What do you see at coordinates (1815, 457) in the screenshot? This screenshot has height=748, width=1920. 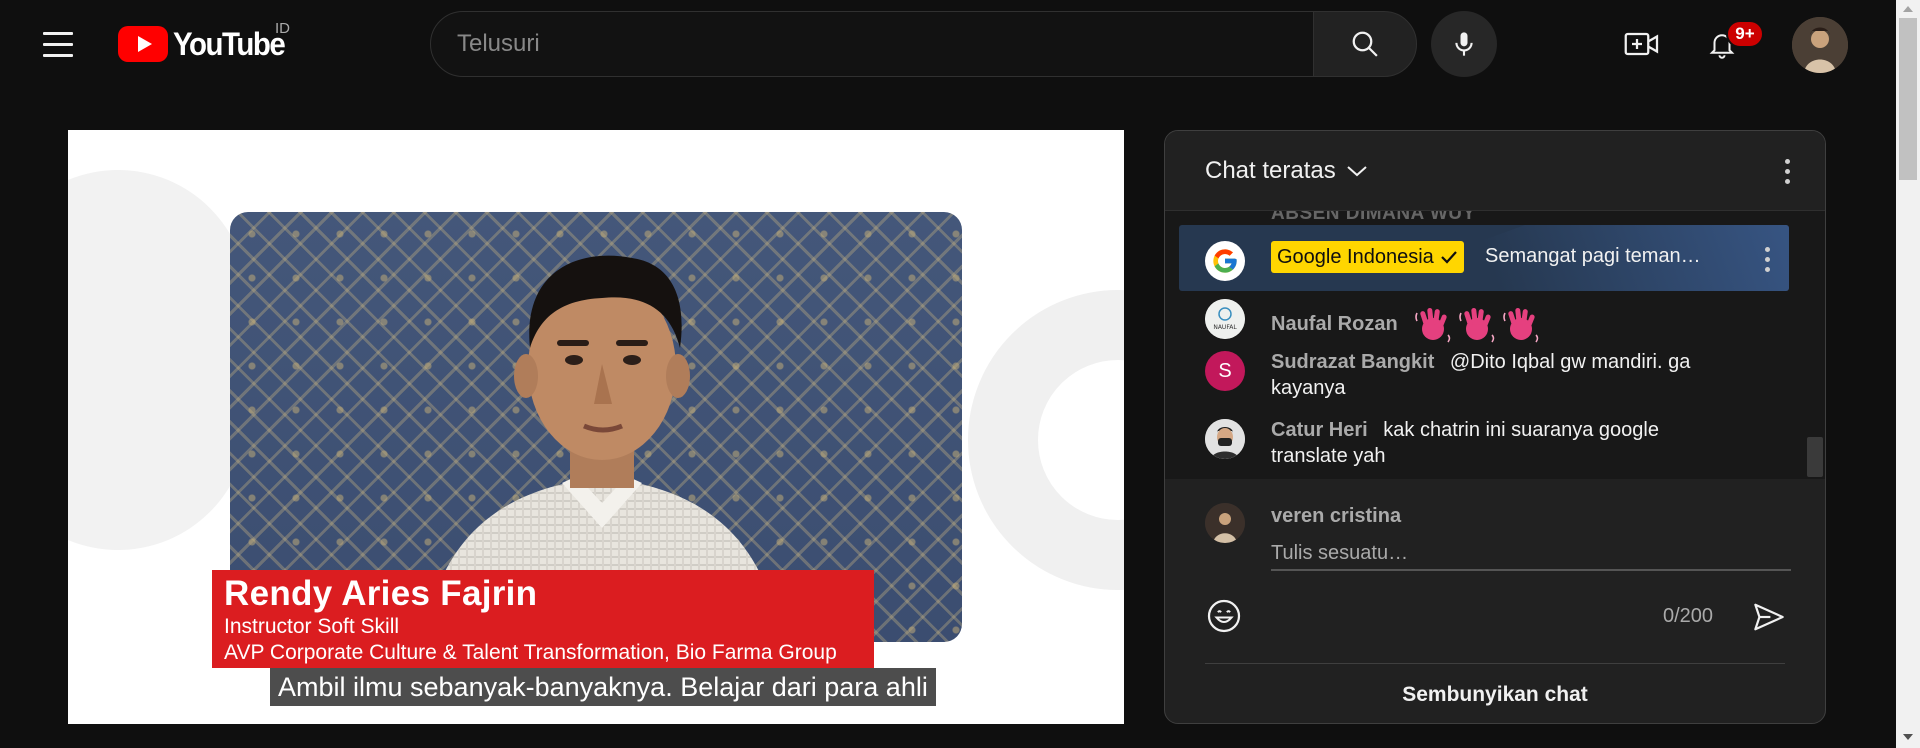 I see `chat-scroll-thumb` at bounding box center [1815, 457].